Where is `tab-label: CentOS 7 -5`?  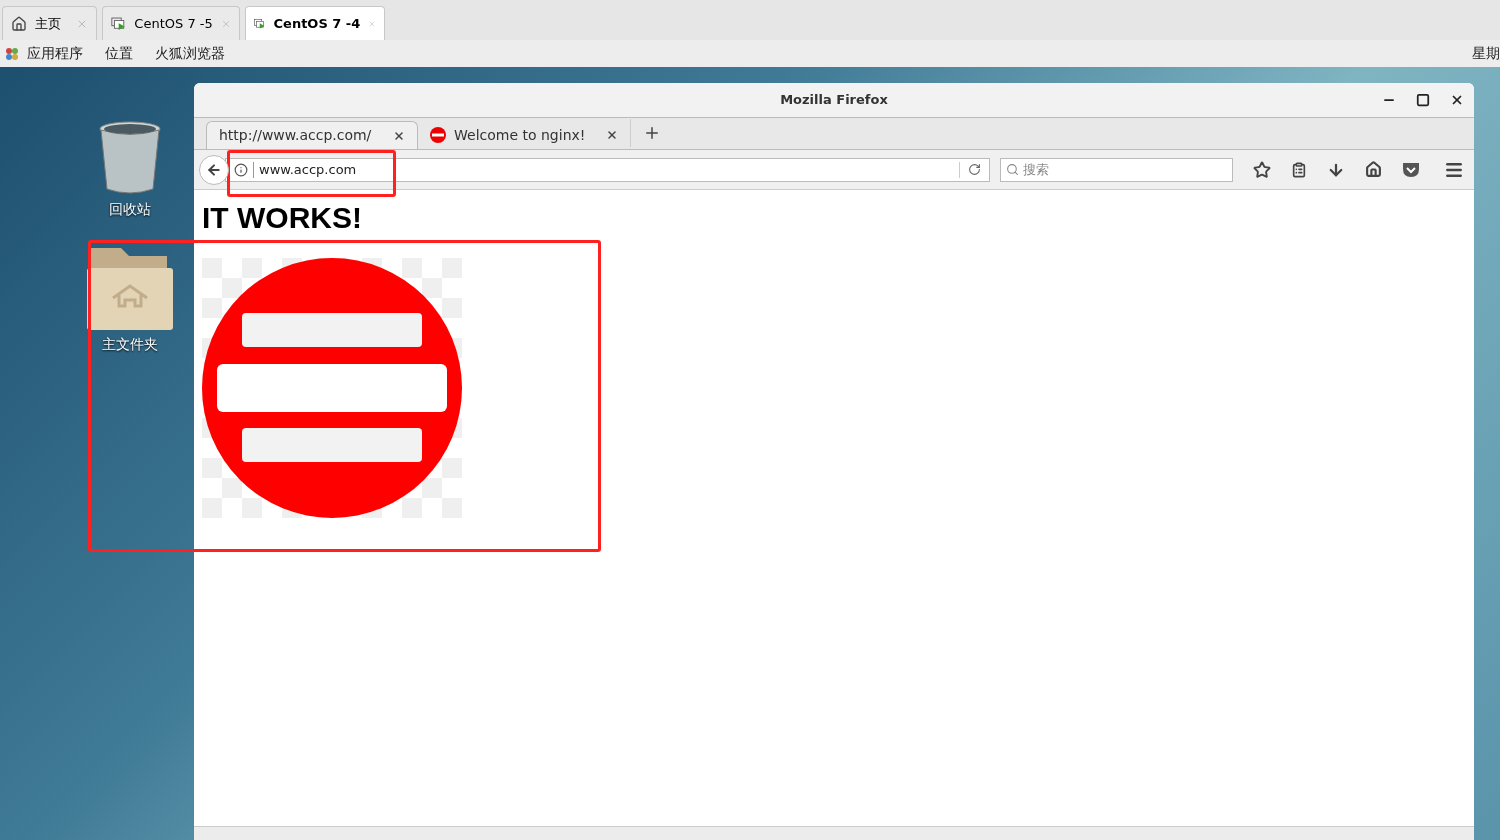 tab-label: CentOS 7 -5 is located at coordinates (173, 23).